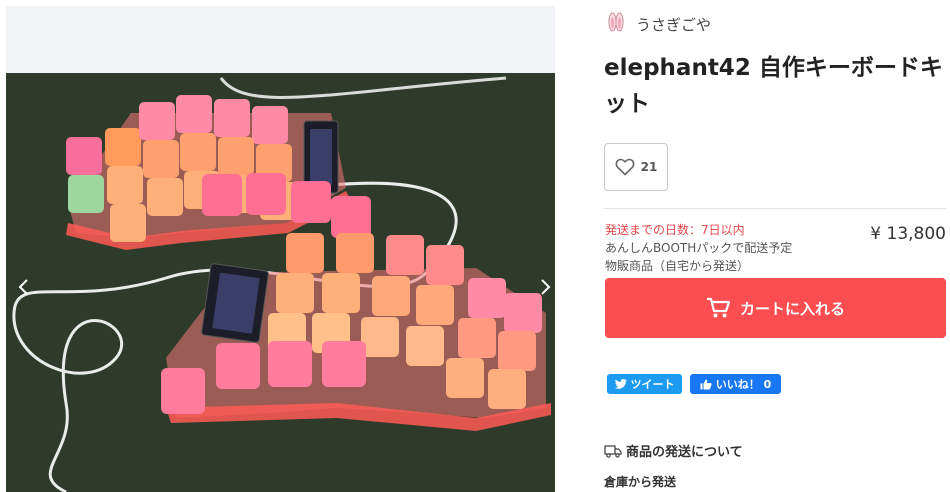 The image size is (950, 492). I want to click on tweet-button: ツイート, so click(644, 384).